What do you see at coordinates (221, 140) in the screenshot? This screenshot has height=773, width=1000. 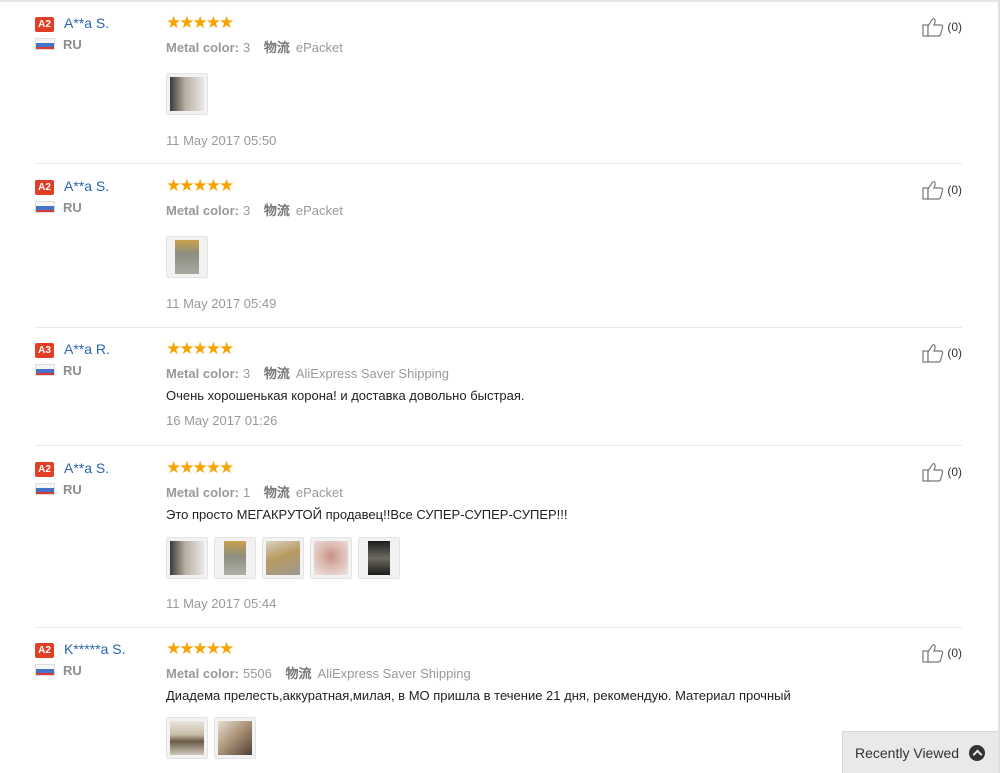 I see `review-date: 11 May 2017 05:50` at bounding box center [221, 140].